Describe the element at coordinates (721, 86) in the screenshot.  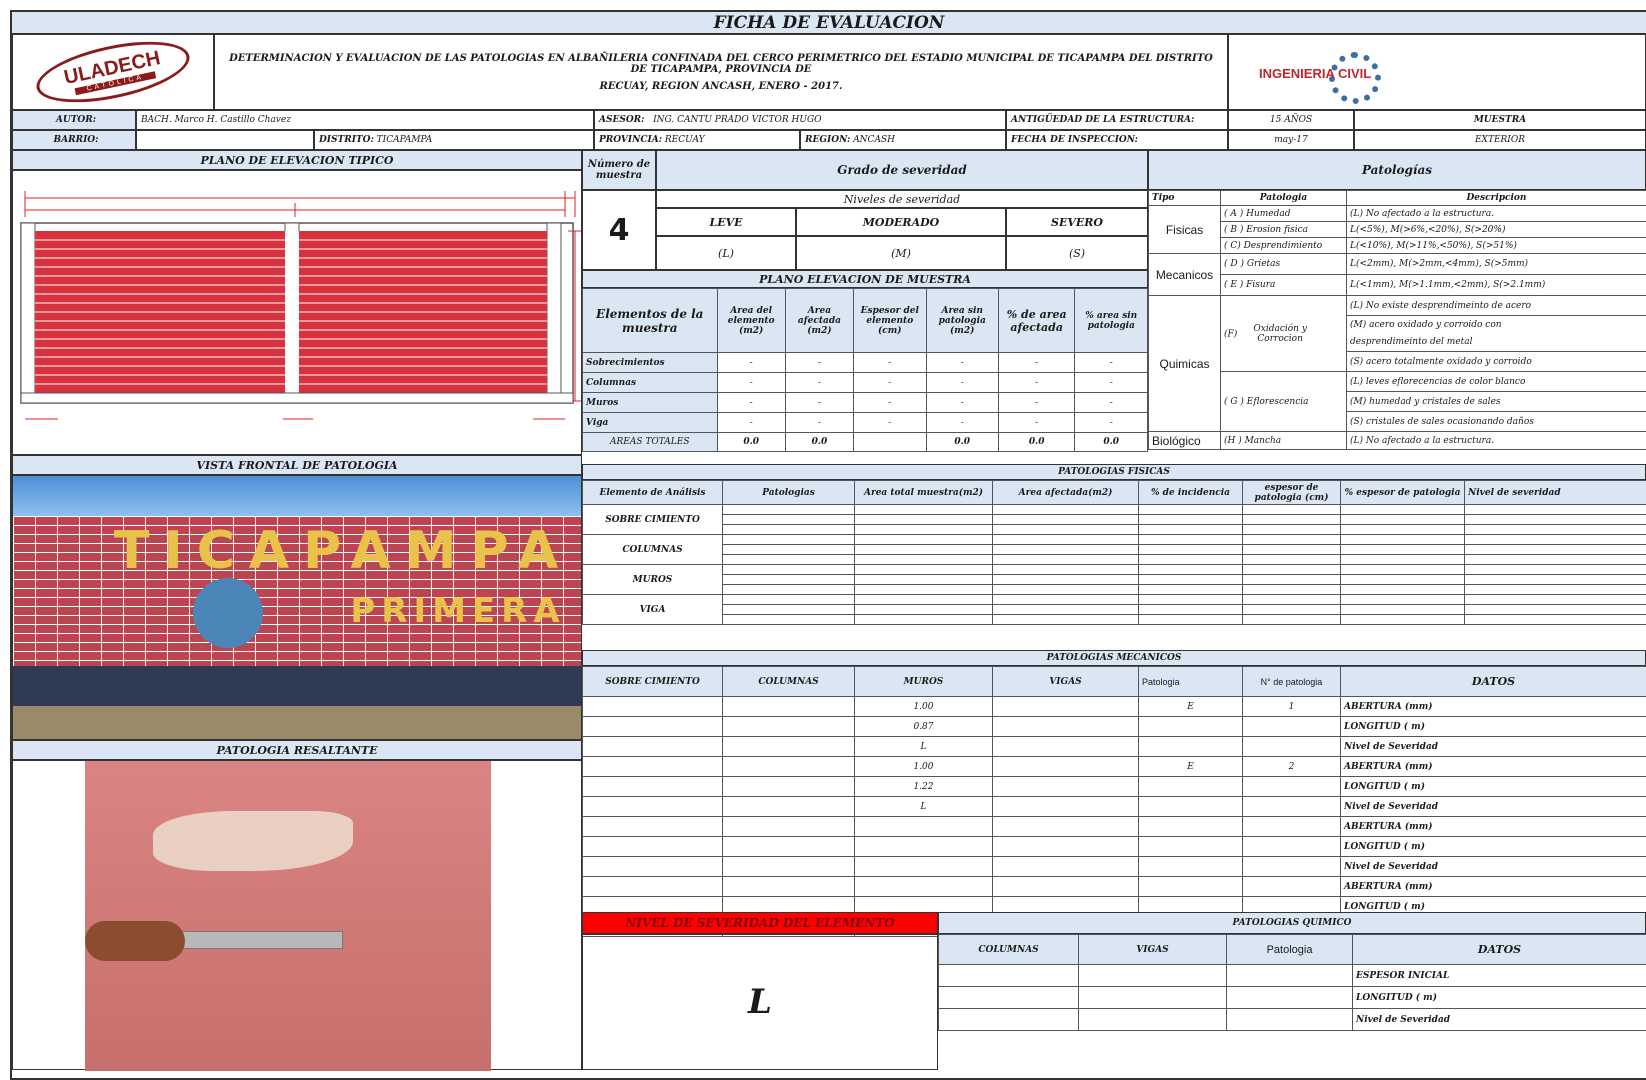
I see `project-title-line-2: RECUAY, REGION ANCASH, ENERO - 2017.` at that location.